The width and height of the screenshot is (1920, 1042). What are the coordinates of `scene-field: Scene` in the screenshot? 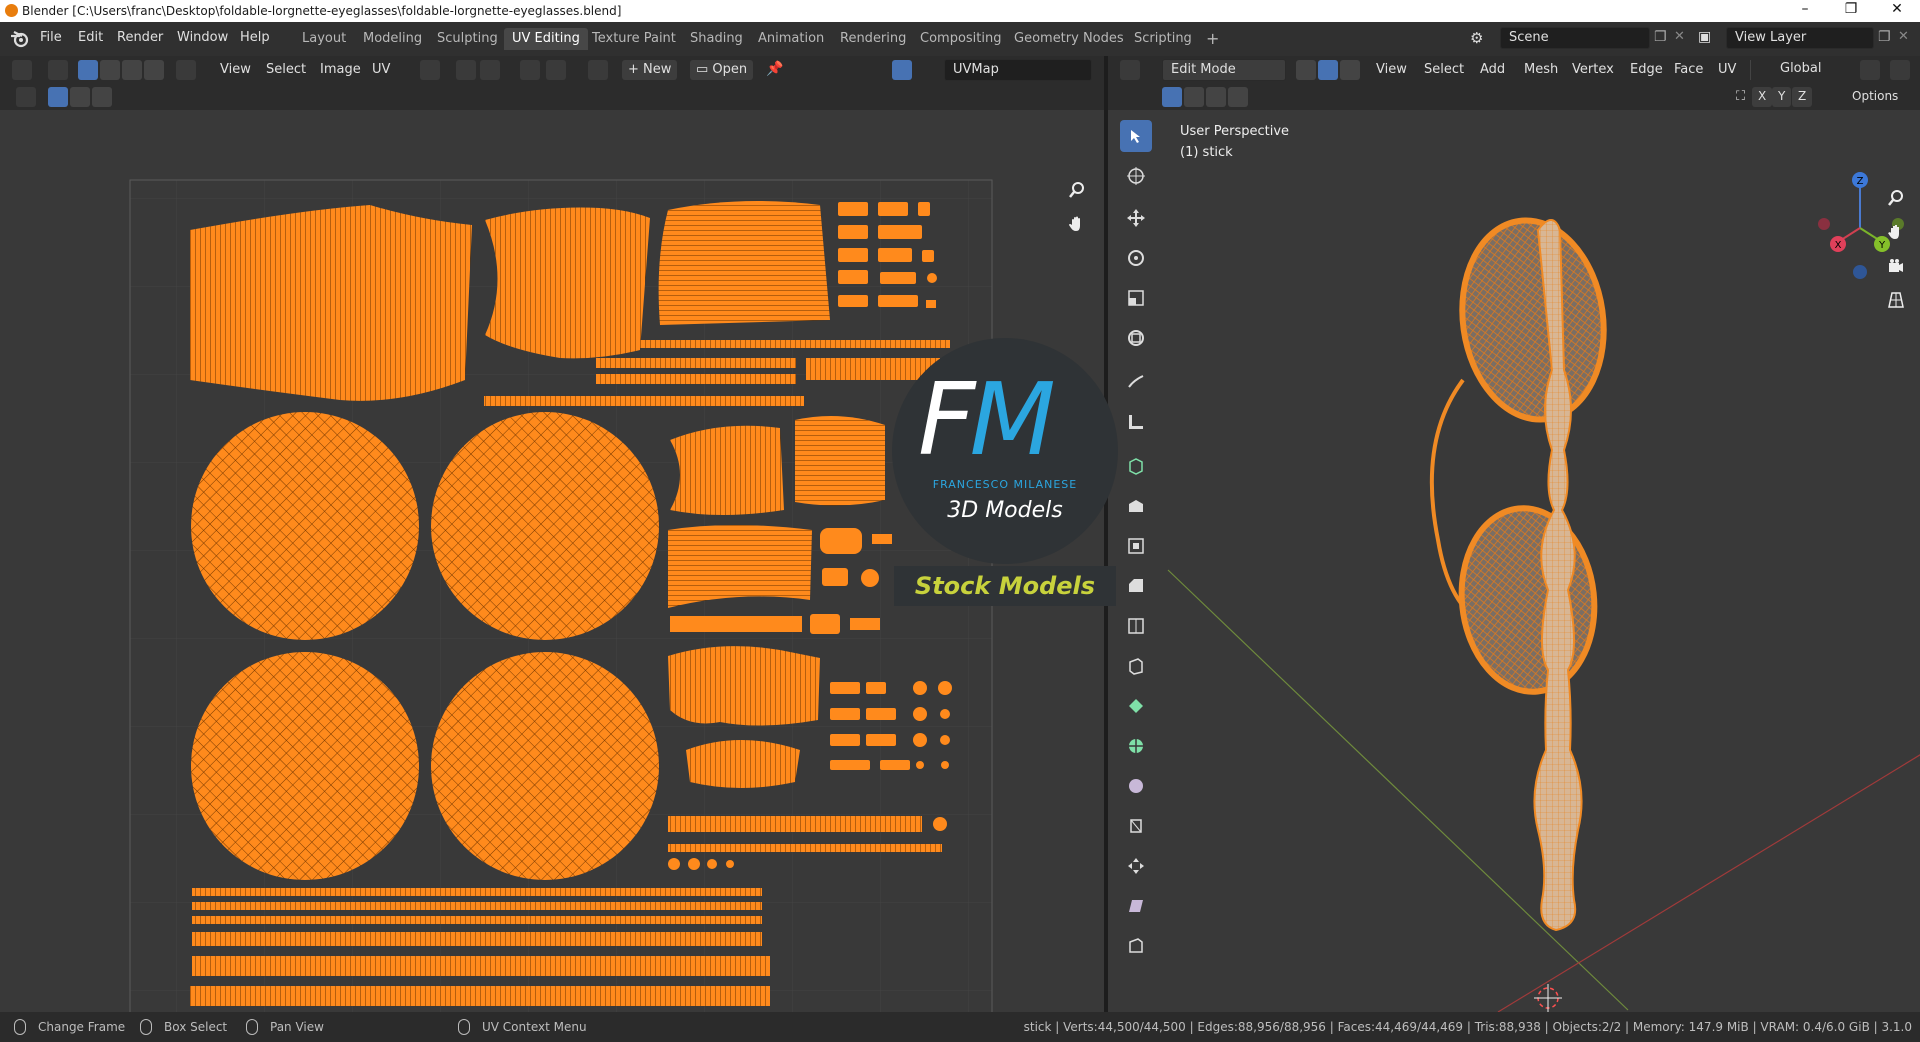 It's located at (1575, 38).